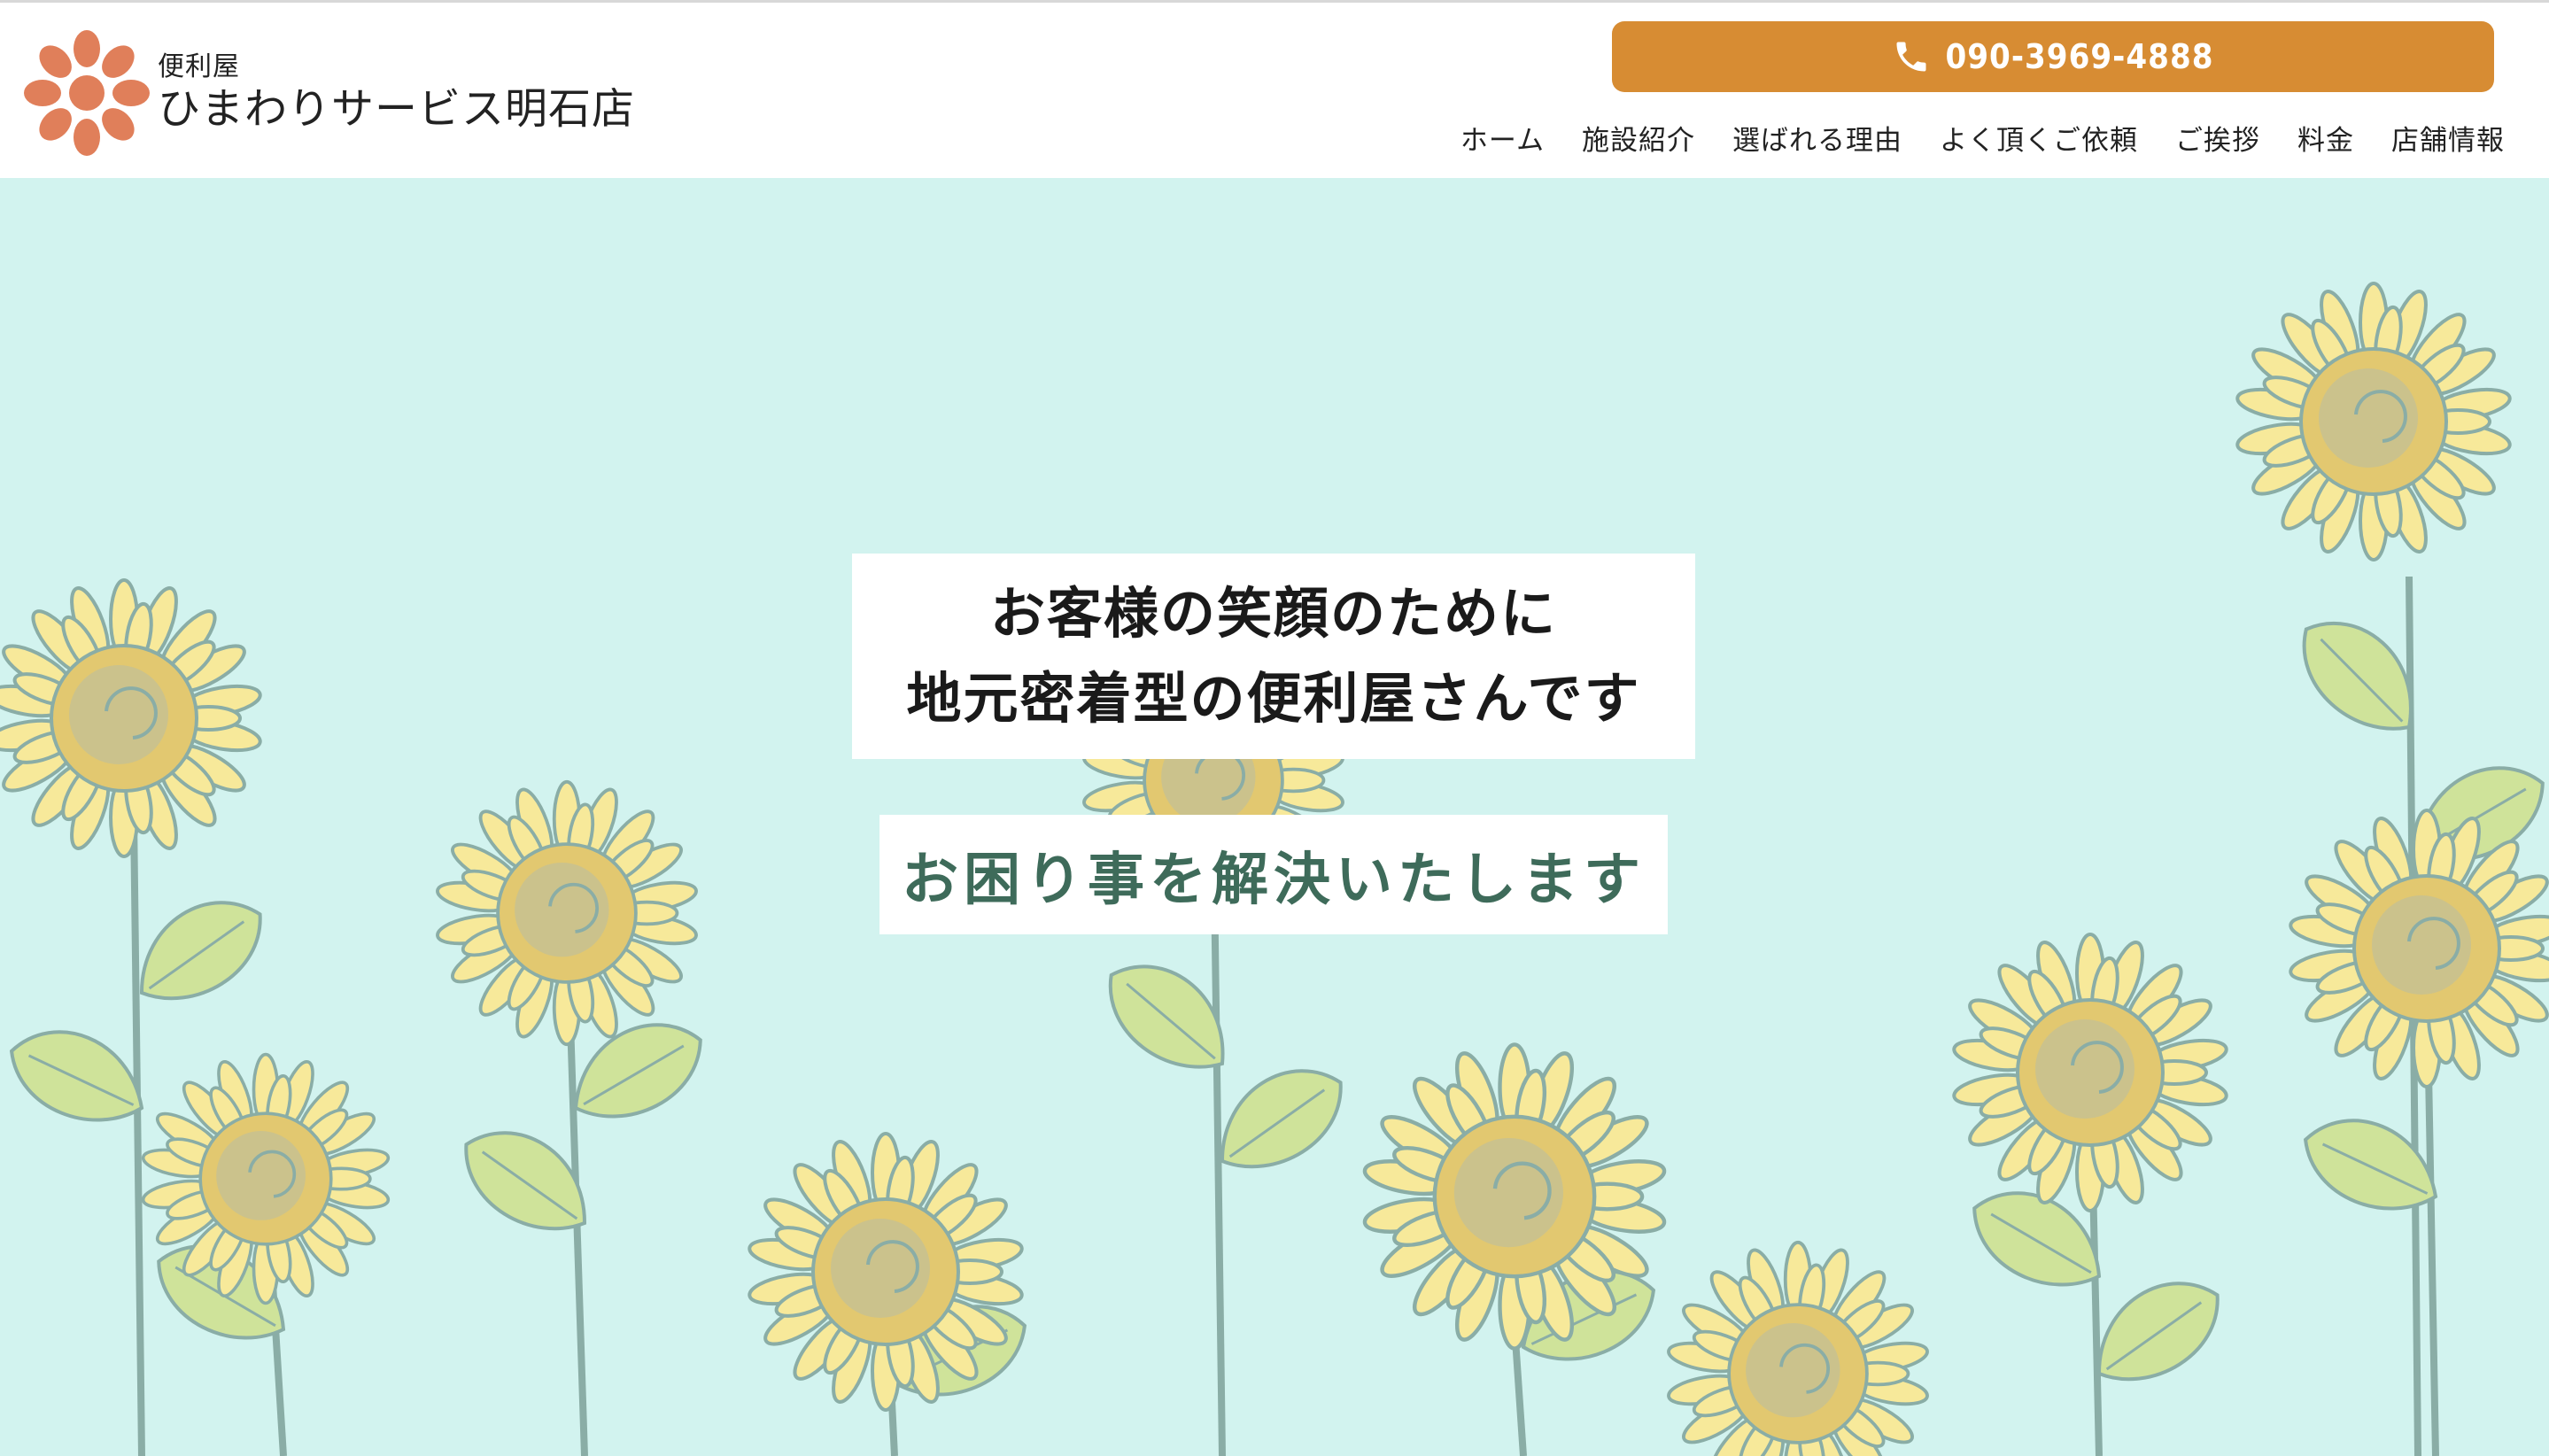 Image resolution: width=2549 pixels, height=1456 pixels. I want to click on brand-name: ひまわりサービス明石店, so click(396, 109).